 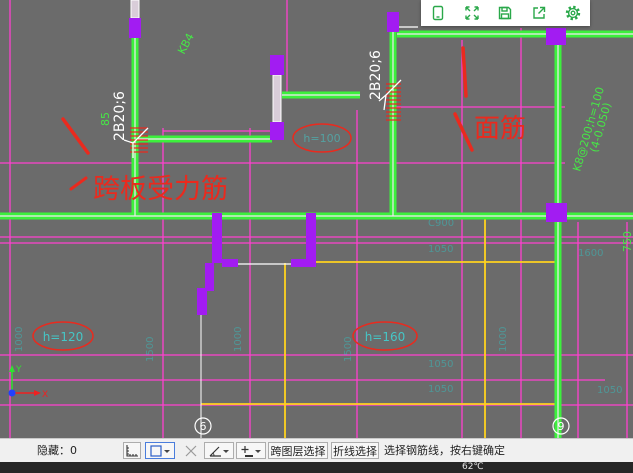 What do you see at coordinates (500, 129) in the screenshot?
I see `top-rebar-annotation: 面筋` at bounding box center [500, 129].